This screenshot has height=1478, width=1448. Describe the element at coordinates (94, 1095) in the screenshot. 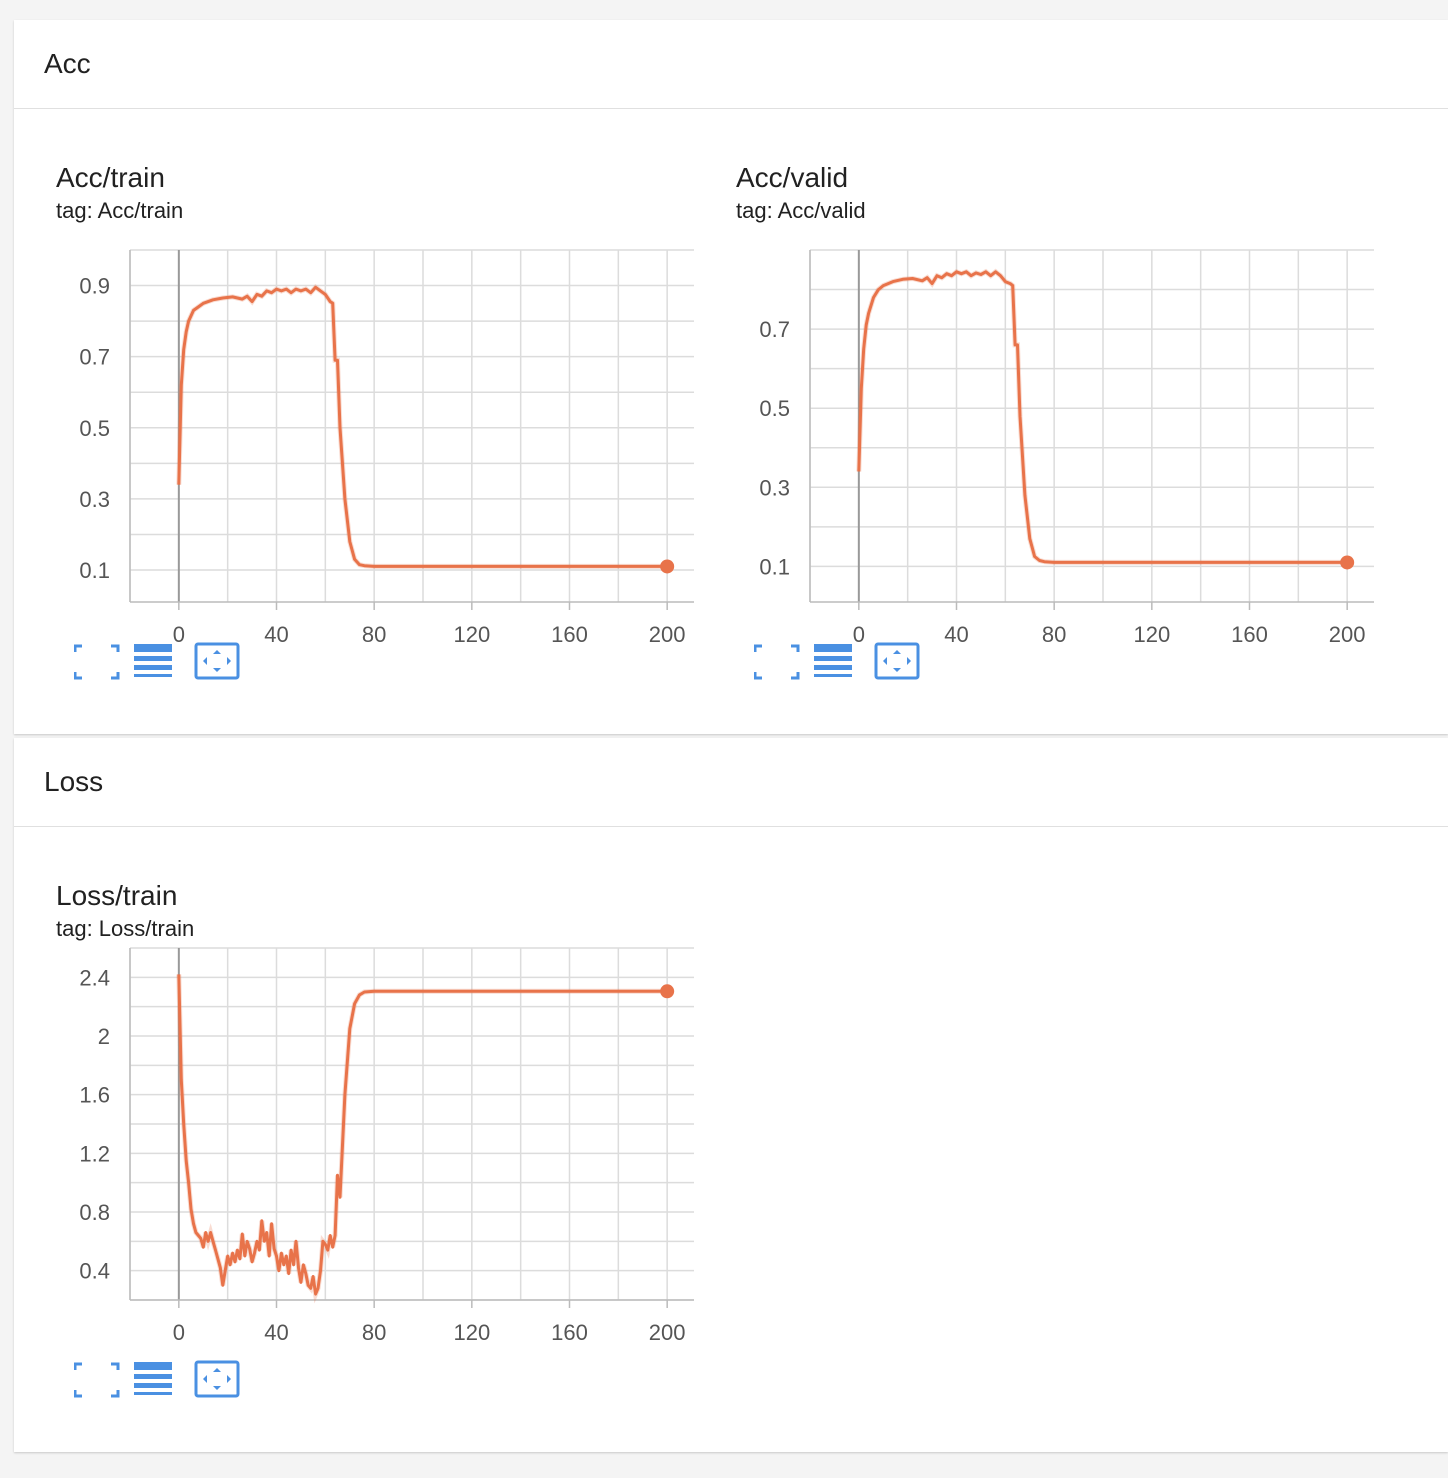

I see `y-tick-label: 1.6` at that location.